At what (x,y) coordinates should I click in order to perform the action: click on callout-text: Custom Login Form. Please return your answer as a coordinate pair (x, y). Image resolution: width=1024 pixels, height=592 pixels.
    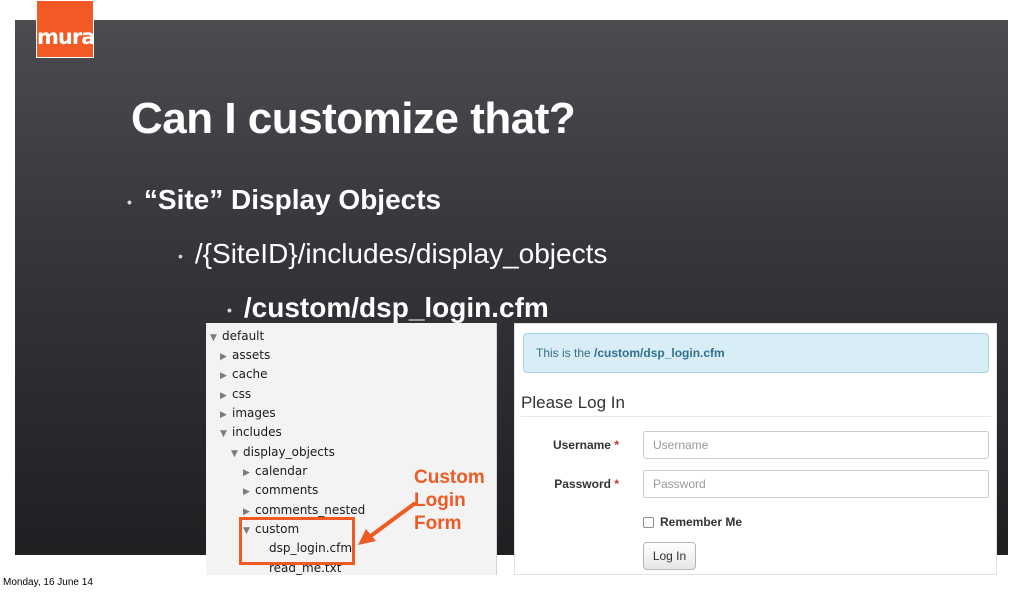
    Looking at the image, I should click on (449, 500).